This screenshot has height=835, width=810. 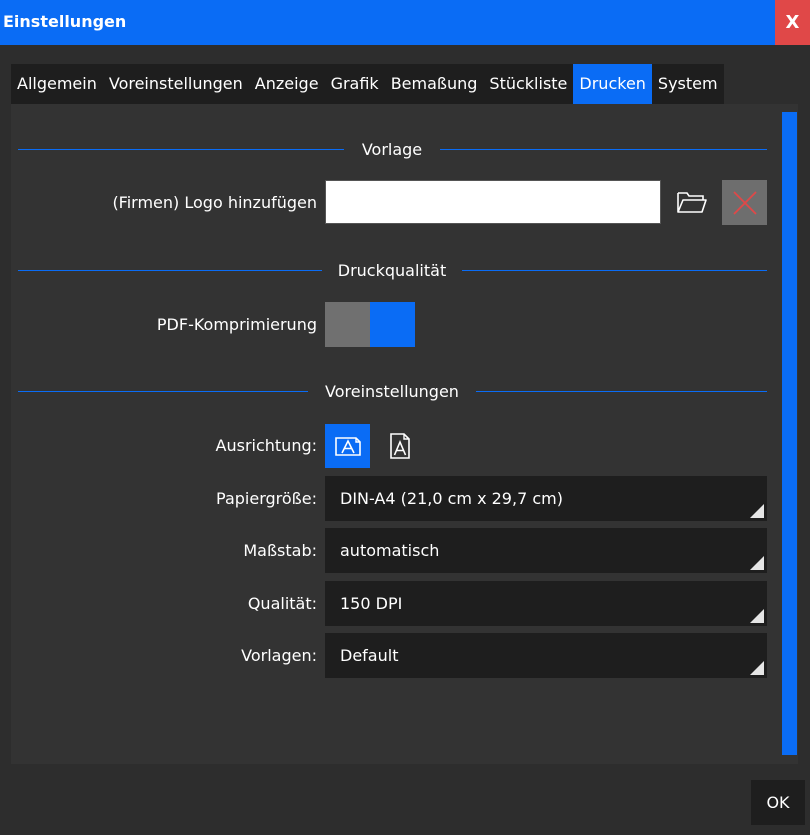 What do you see at coordinates (369, 655) in the screenshot?
I see `templates-value: Default` at bounding box center [369, 655].